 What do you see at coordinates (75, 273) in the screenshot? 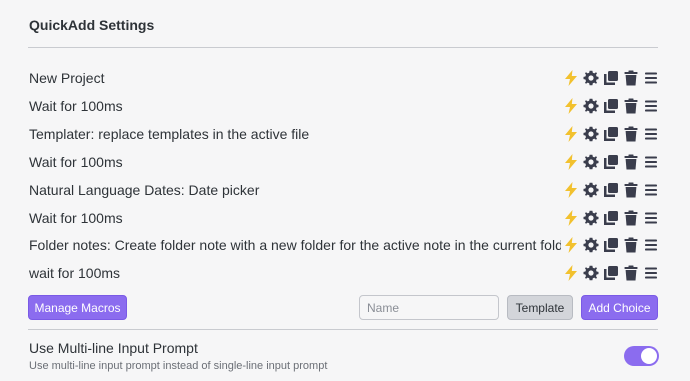
I see `choice-label: wait for 100ms` at bounding box center [75, 273].